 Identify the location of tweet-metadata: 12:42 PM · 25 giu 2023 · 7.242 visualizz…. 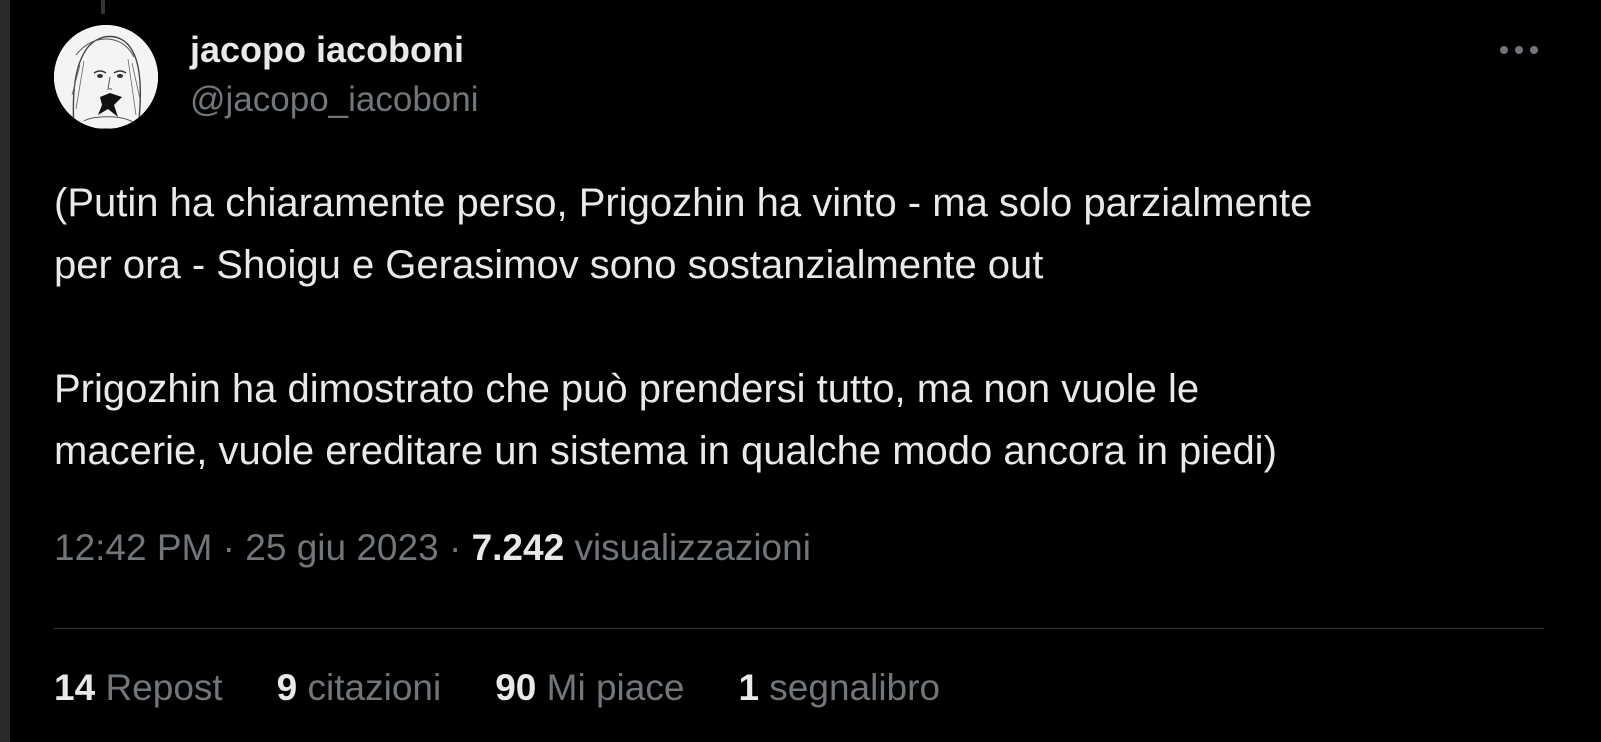
(432, 548).